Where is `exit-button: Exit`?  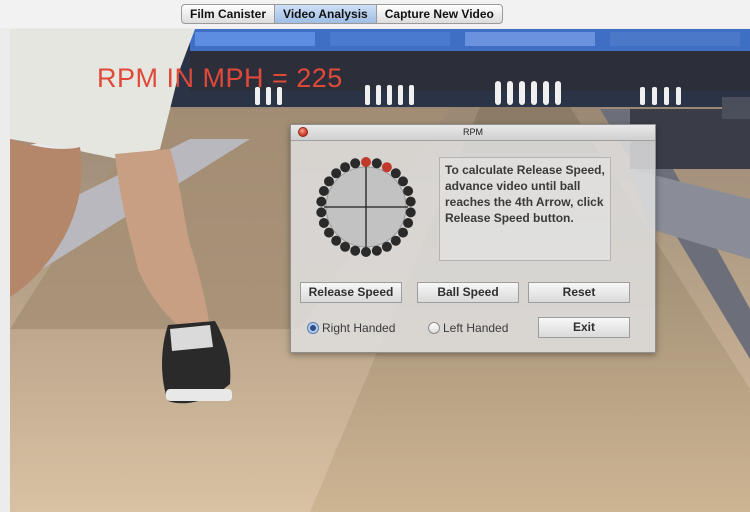
exit-button: Exit is located at coordinates (584, 327).